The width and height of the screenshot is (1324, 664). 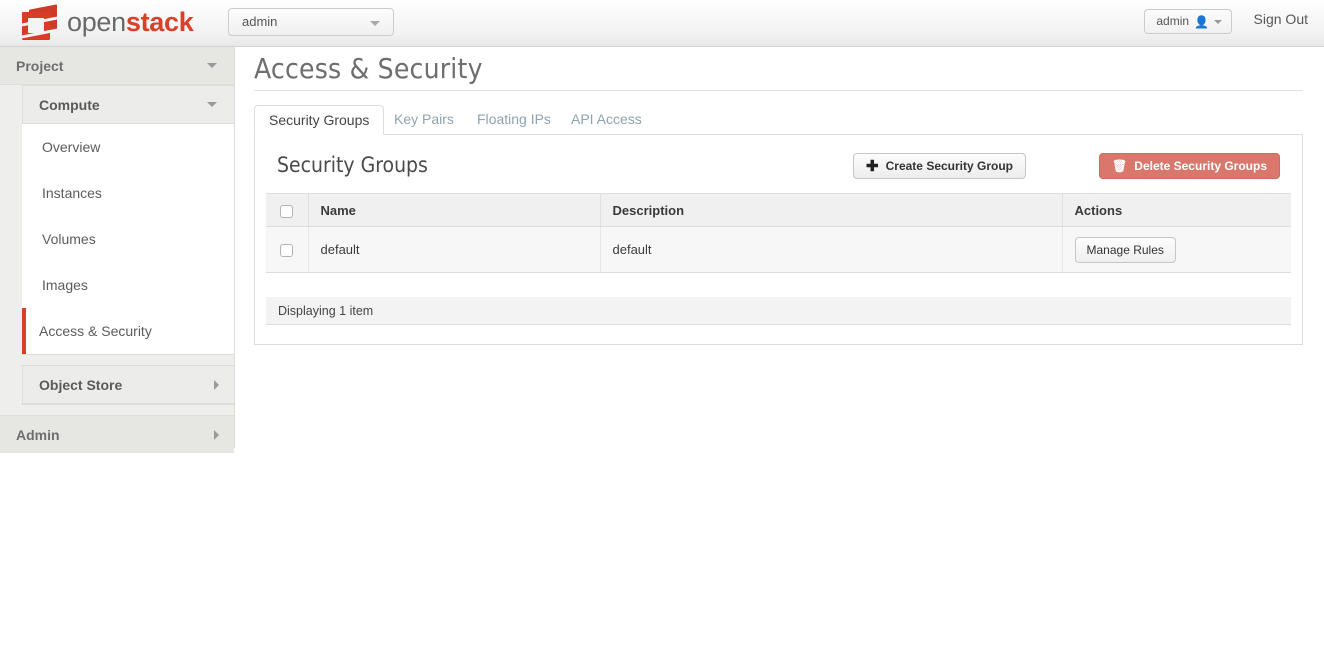 I want to click on sidebar-group-admin: Admin, so click(x=117, y=434).